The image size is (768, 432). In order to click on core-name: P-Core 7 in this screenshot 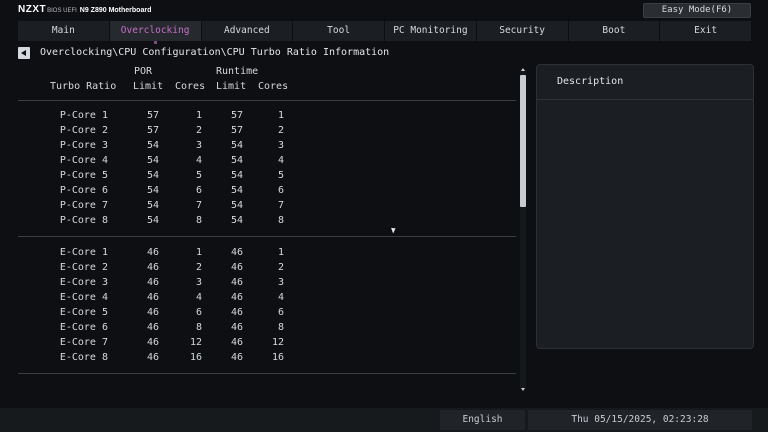, I will do `click(83, 205)`.